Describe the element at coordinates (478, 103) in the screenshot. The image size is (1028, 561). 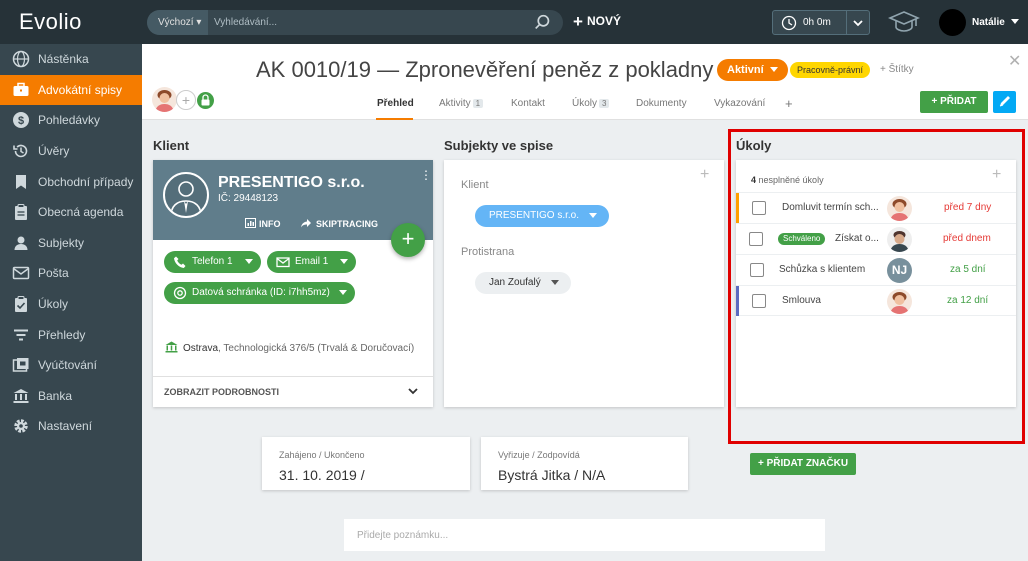
I see `tab-count-badge: 1` at that location.